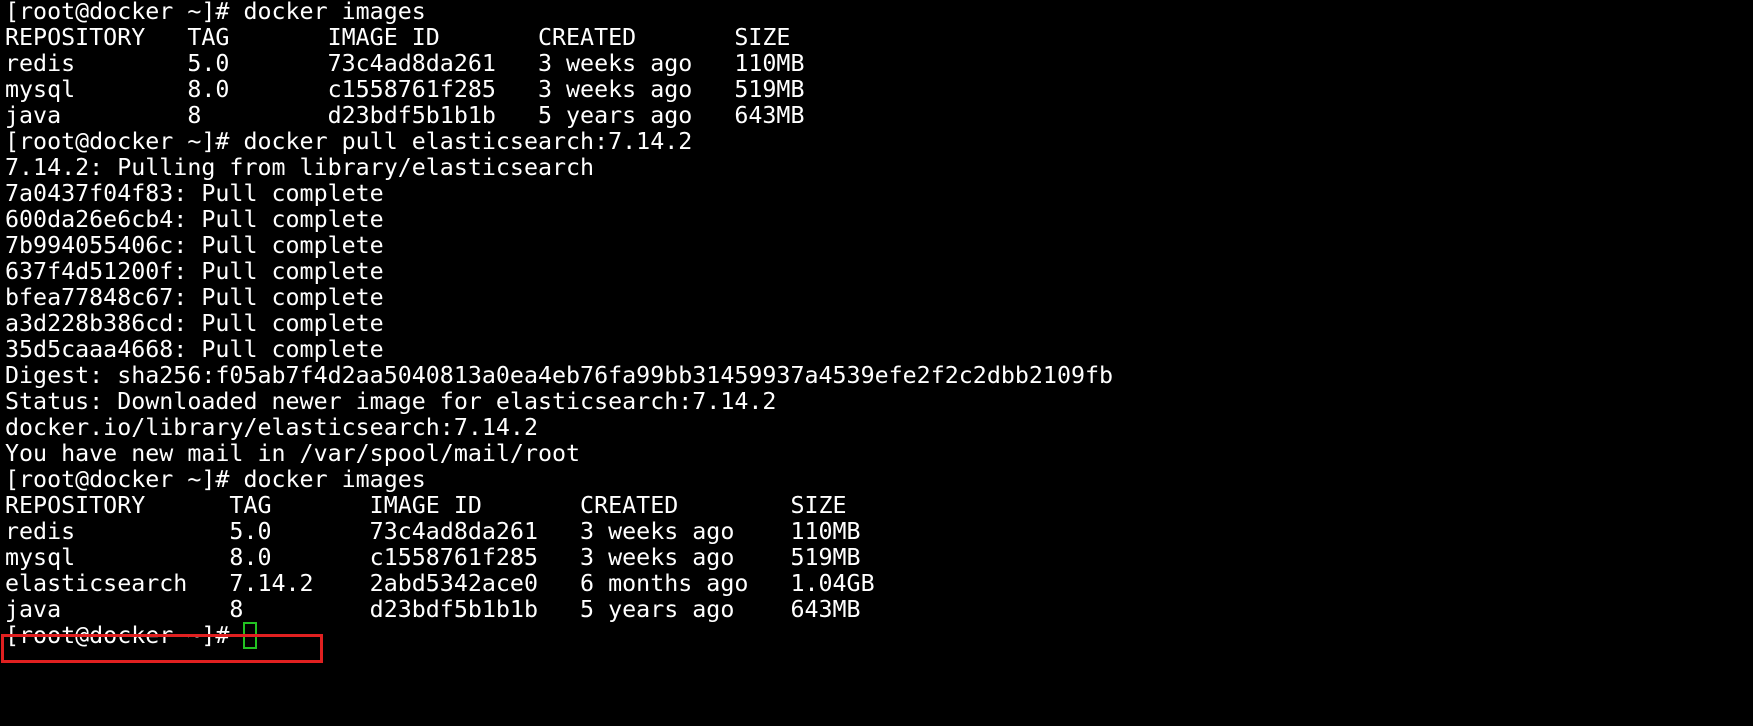  I want to click on pull-progress-line: 7b994055406c: Pull complete, so click(194, 245).